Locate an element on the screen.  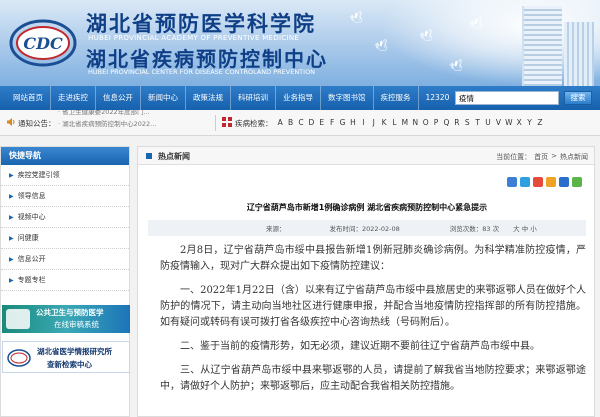
share-renren-icon is located at coordinates (551, 182).